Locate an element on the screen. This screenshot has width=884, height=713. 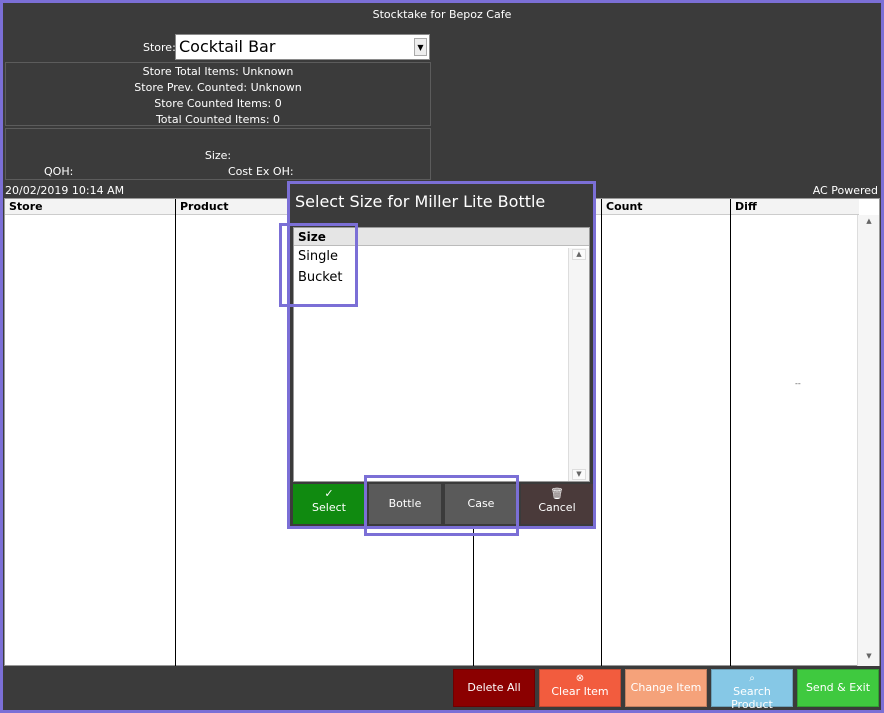
case-button: Case is located at coordinates (481, 504).